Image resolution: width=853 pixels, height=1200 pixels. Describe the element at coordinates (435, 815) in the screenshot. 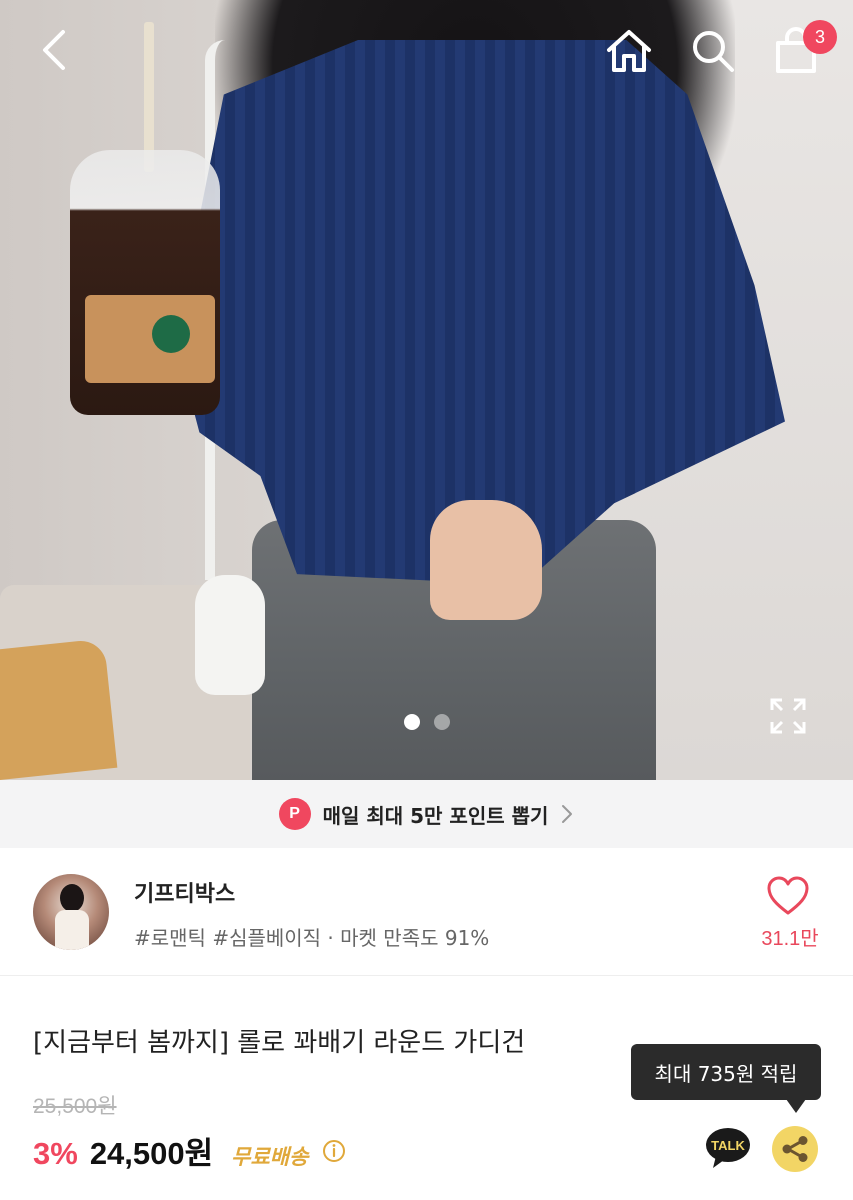

I see `point-banner-text: 매일 최대 5만 포인트 뽑기` at that location.